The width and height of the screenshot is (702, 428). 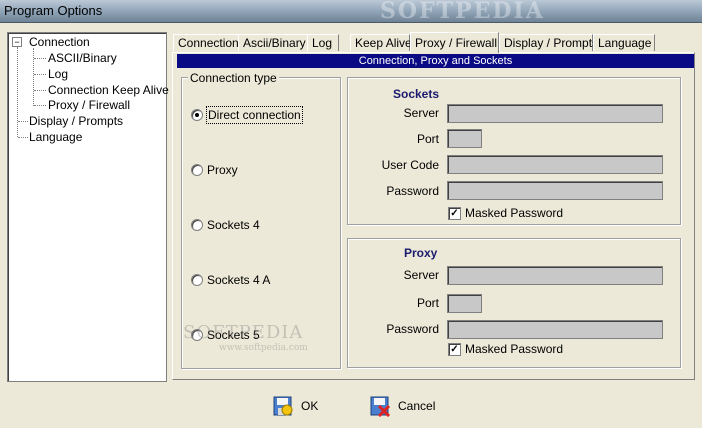 What do you see at coordinates (108, 90) in the screenshot?
I see `tree-item-keep-alive: Connection Keep Alive` at bounding box center [108, 90].